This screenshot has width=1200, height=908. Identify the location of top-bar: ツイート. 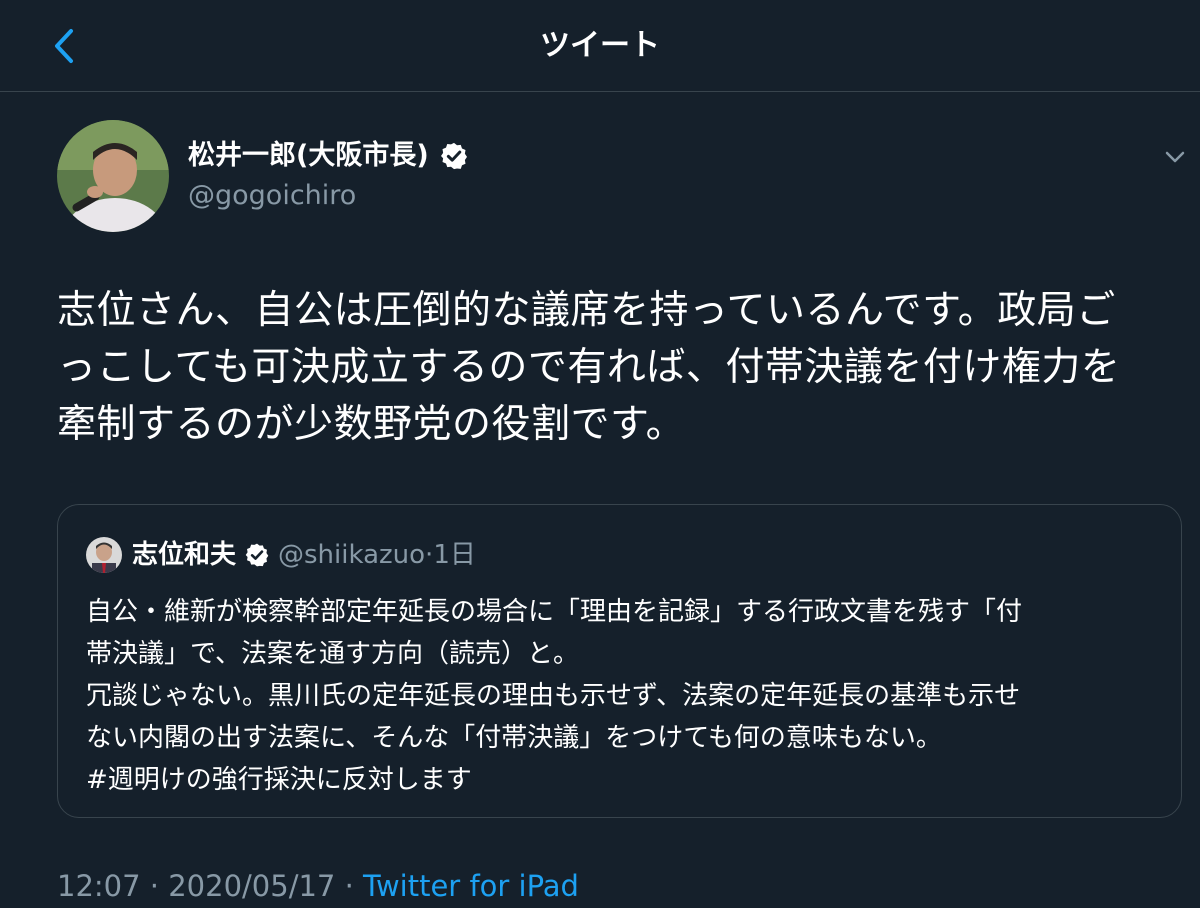
(600, 46).